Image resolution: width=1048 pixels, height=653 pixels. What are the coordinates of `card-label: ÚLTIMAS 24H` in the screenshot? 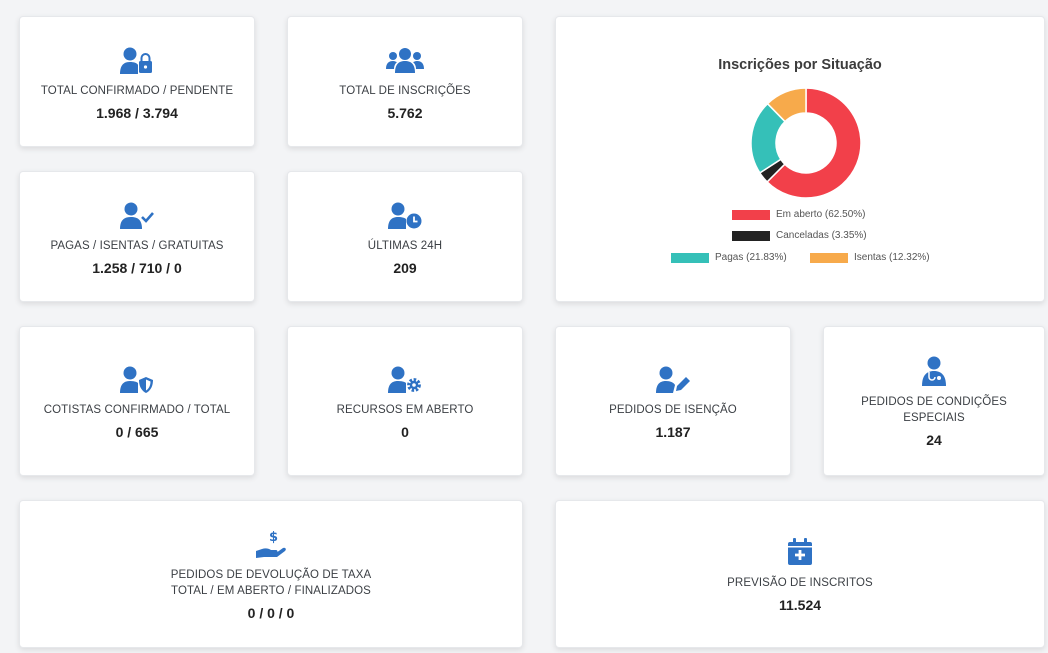 It's located at (405, 245).